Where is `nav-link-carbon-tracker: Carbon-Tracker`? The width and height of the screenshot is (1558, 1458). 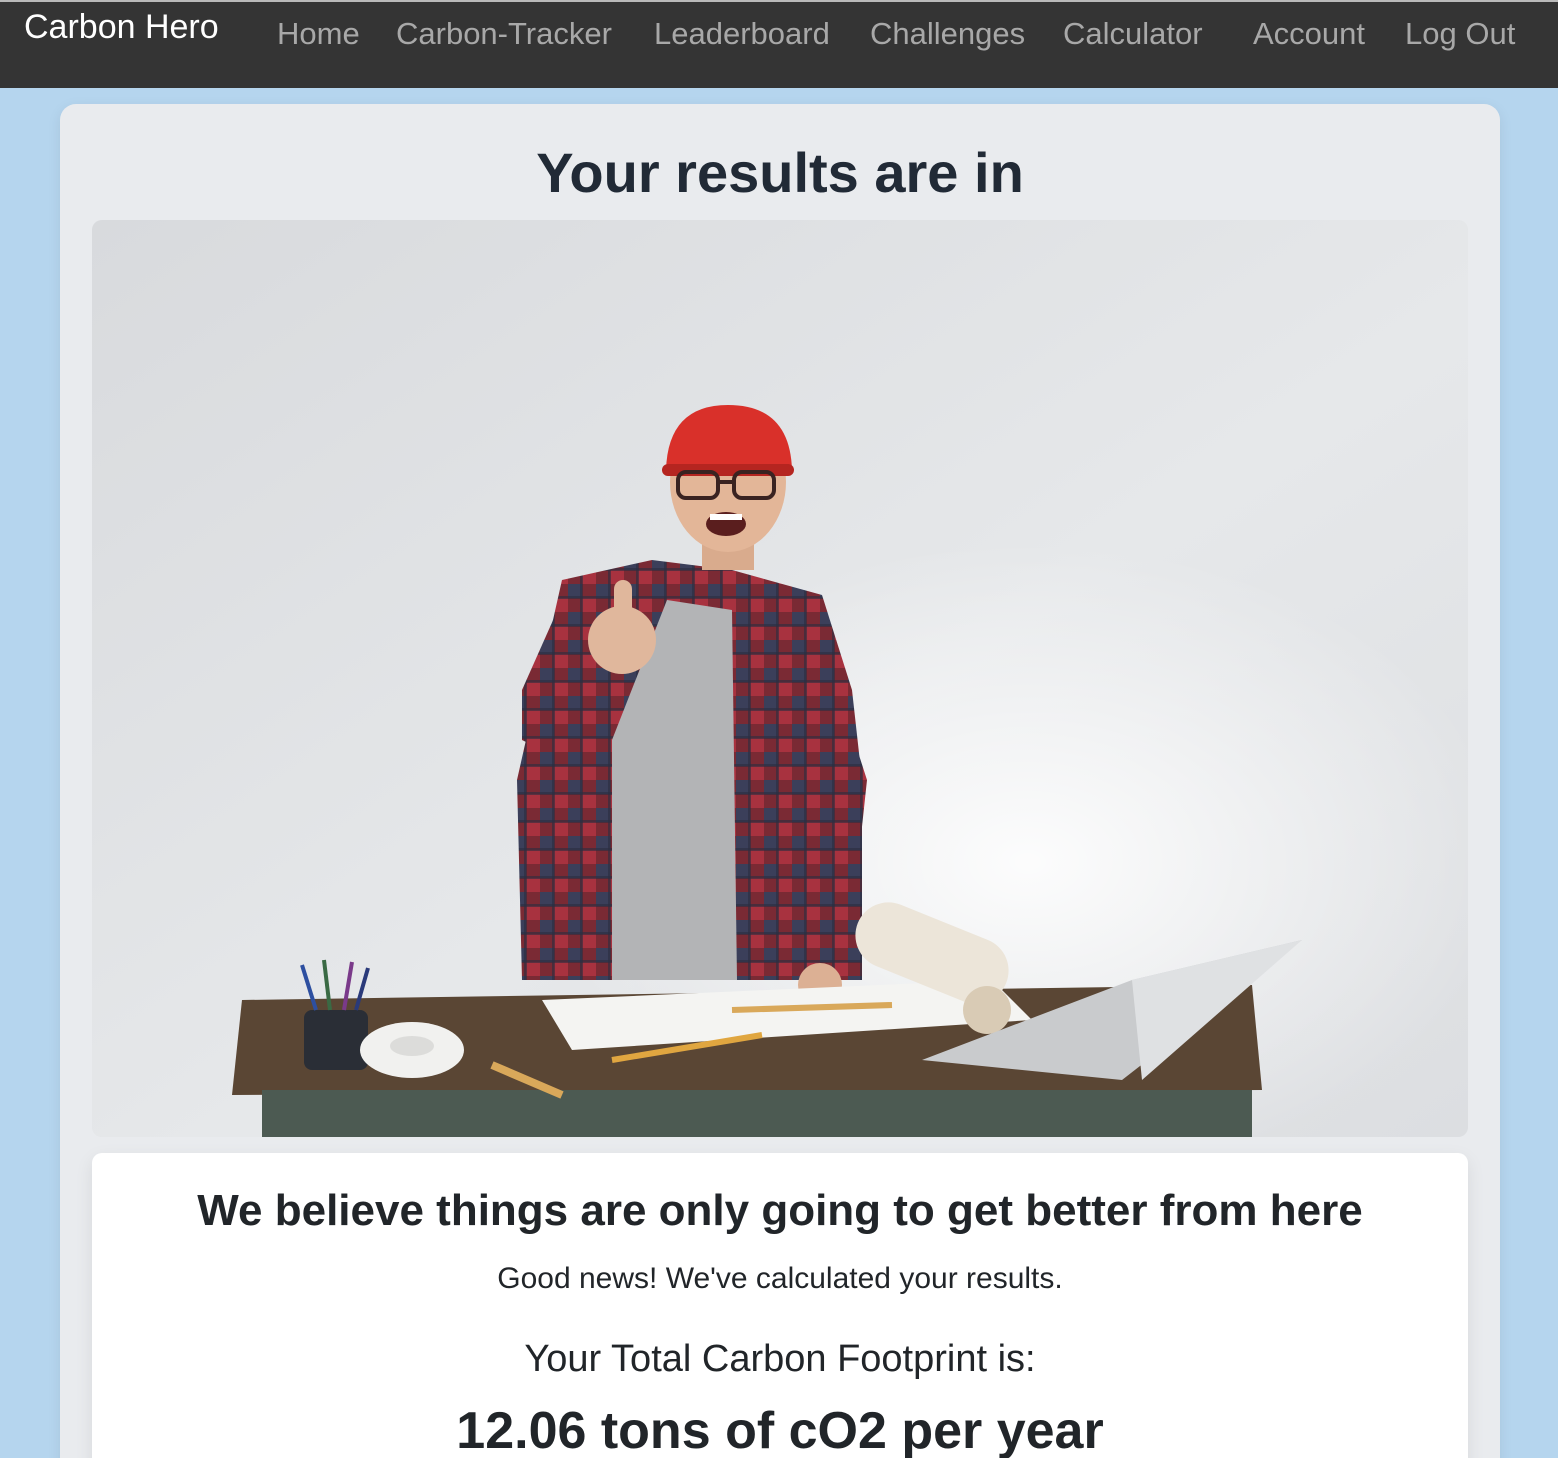 nav-link-carbon-tracker: Carbon-Tracker is located at coordinates (504, 34).